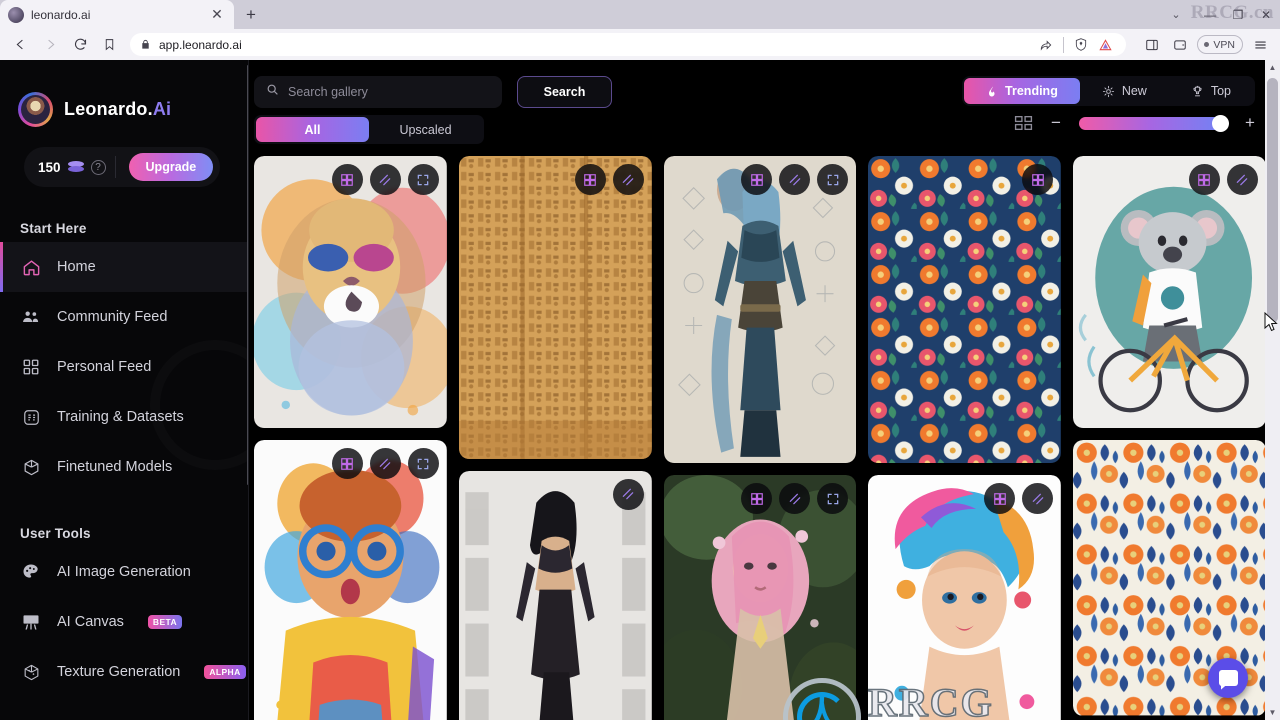  Describe the element at coordinates (16, 14) in the screenshot. I see `leonardo-favicon-icon` at that location.